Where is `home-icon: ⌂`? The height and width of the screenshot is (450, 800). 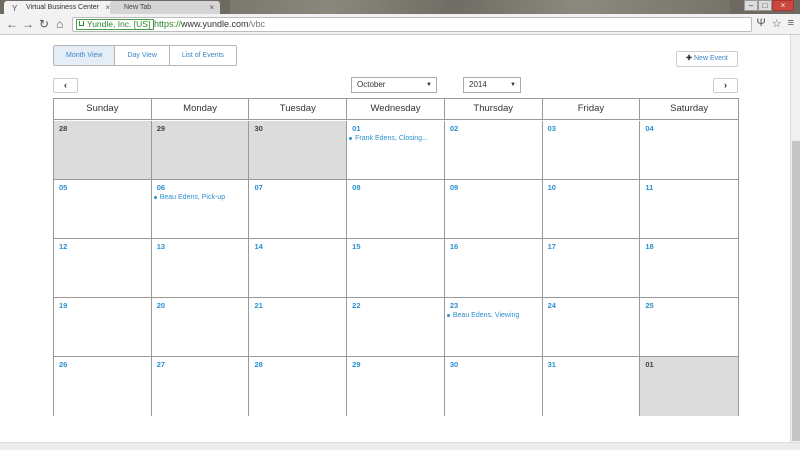 home-icon: ⌂ is located at coordinates (59, 24).